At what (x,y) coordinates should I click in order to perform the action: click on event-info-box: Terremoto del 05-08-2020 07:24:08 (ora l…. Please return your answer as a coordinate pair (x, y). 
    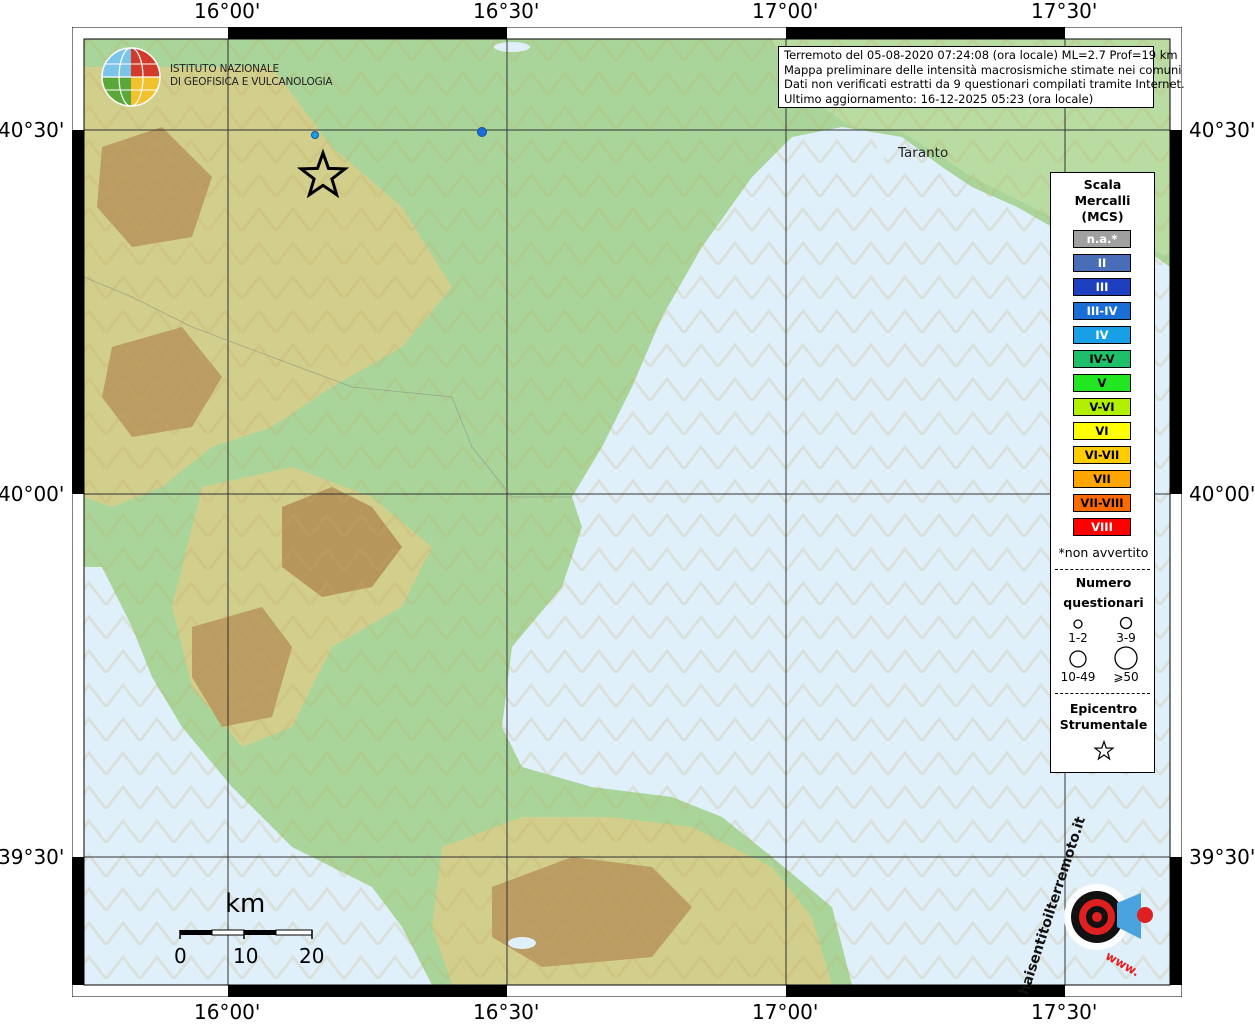
    Looking at the image, I should click on (981, 77).